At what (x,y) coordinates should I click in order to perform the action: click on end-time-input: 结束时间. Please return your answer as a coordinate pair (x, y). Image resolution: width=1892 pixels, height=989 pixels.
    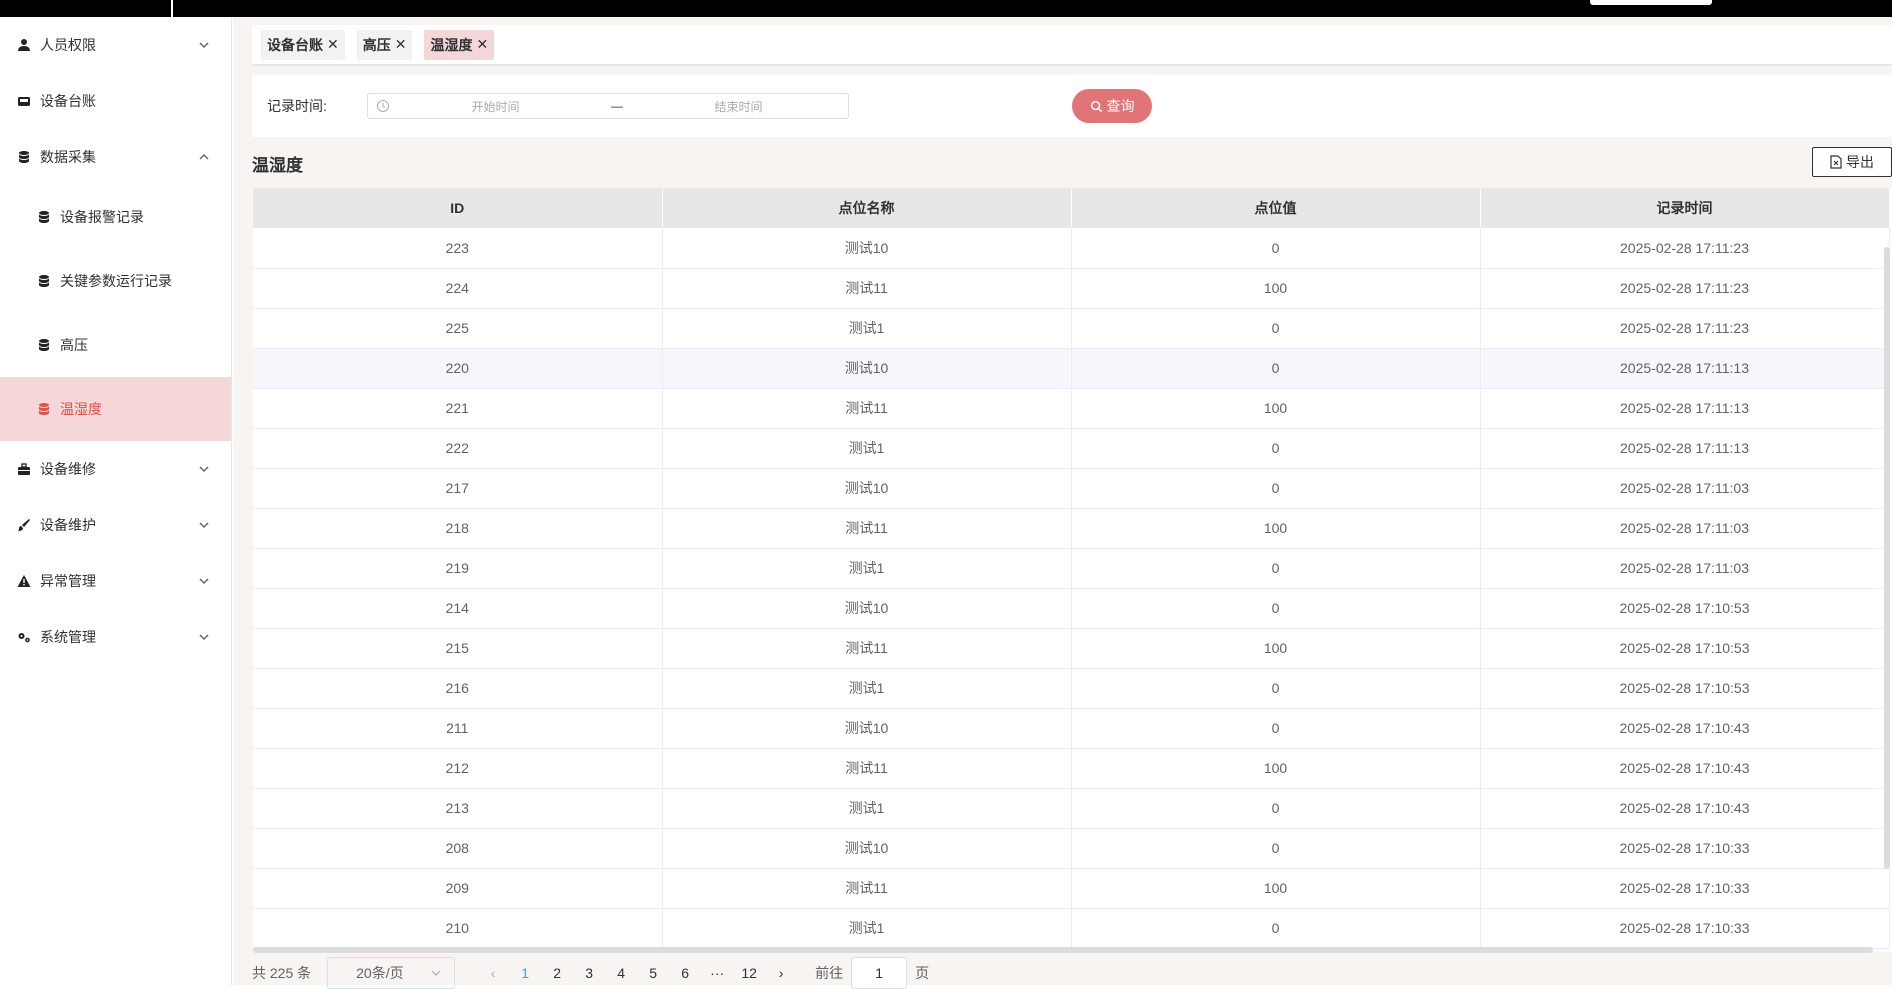
    Looking at the image, I should click on (738, 106).